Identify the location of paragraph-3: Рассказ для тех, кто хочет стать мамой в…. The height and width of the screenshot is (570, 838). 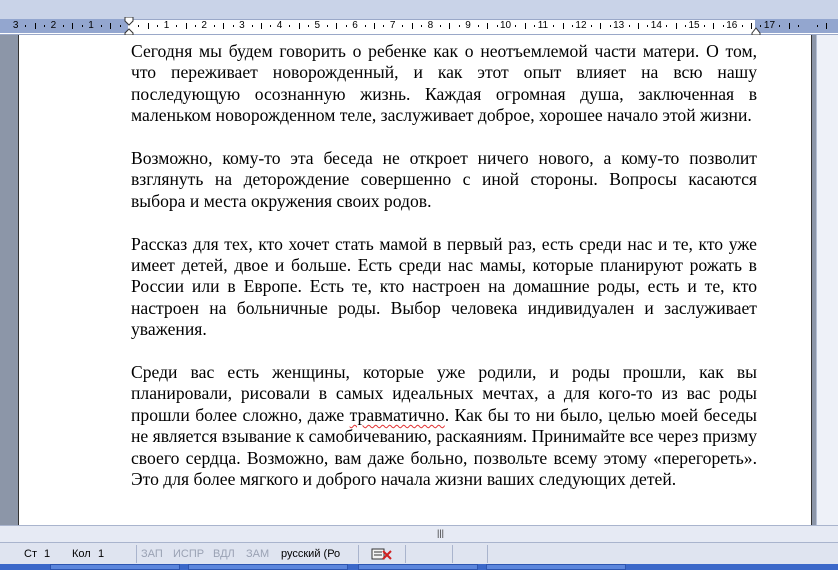
(444, 287).